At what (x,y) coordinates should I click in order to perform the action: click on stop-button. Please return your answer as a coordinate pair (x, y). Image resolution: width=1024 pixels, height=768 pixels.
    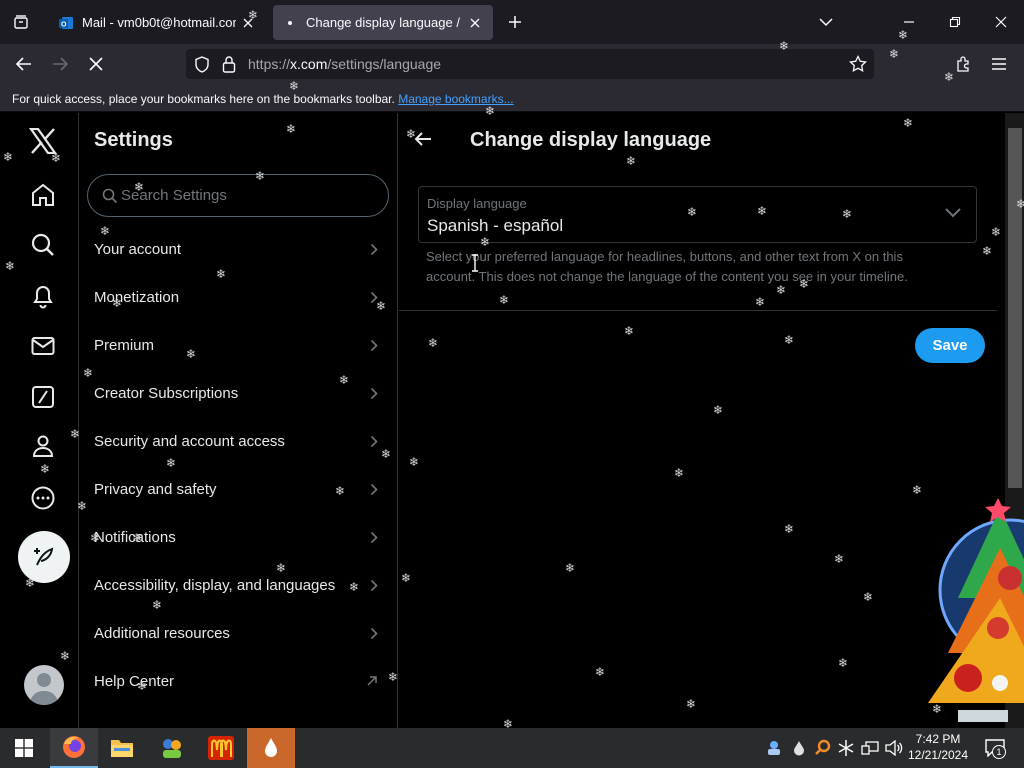
    Looking at the image, I should click on (96, 64).